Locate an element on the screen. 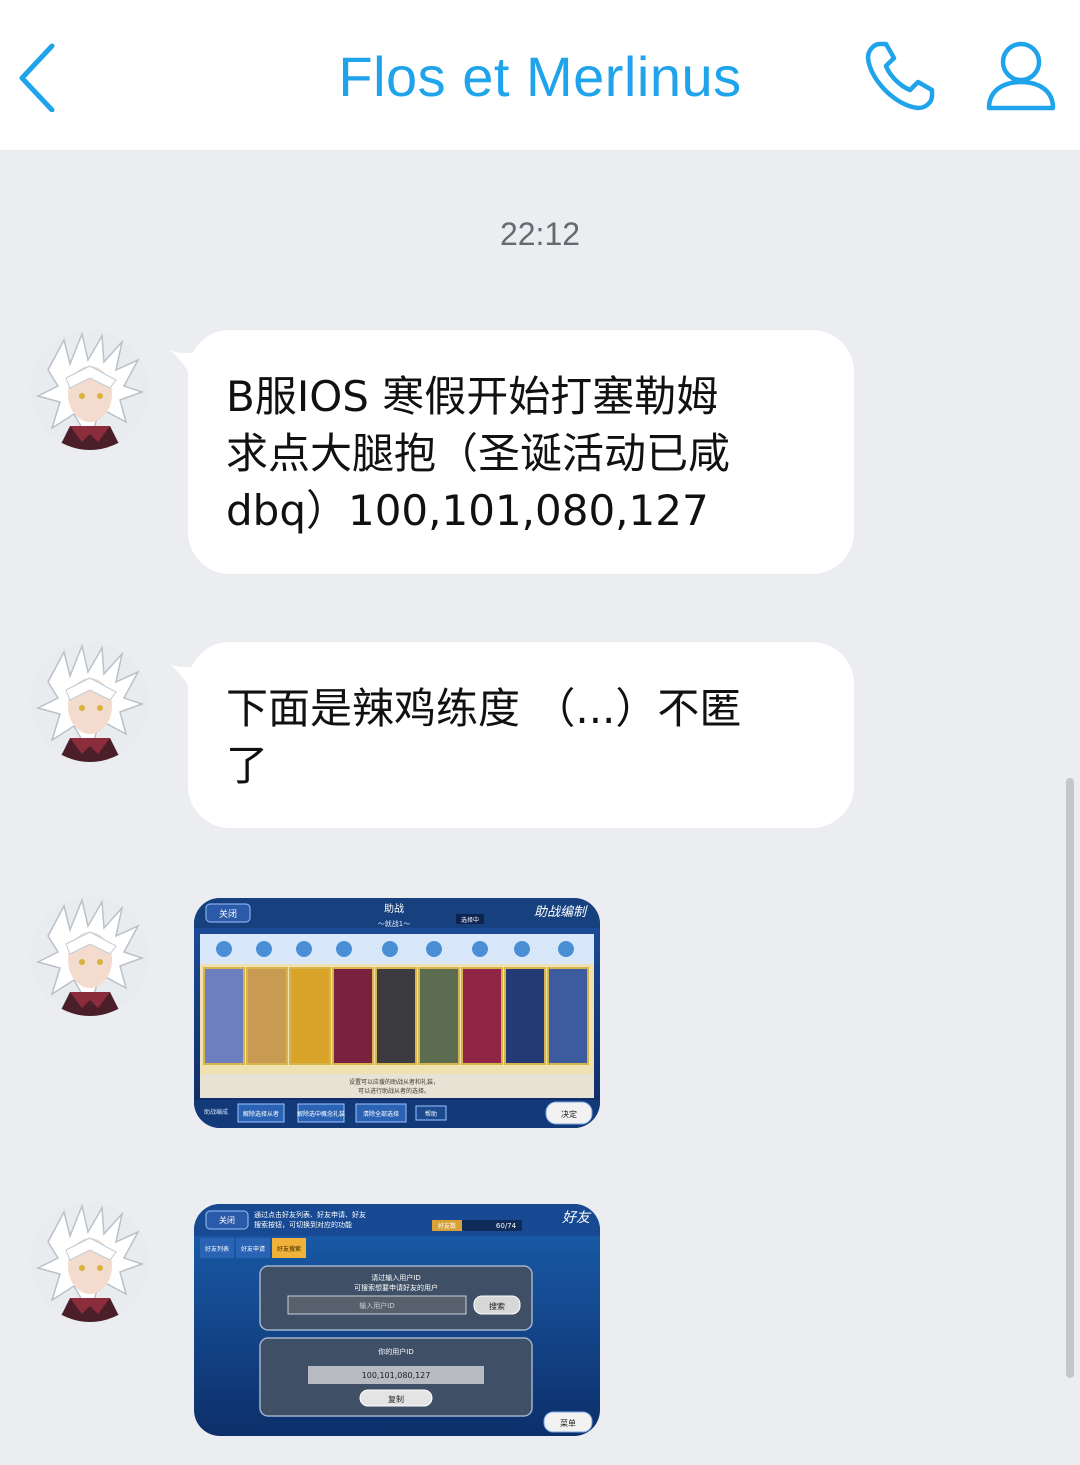 The width and height of the screenshot is (1080, 1465). svg-text: 好友搜索 is located at coordinates (289, 1249).